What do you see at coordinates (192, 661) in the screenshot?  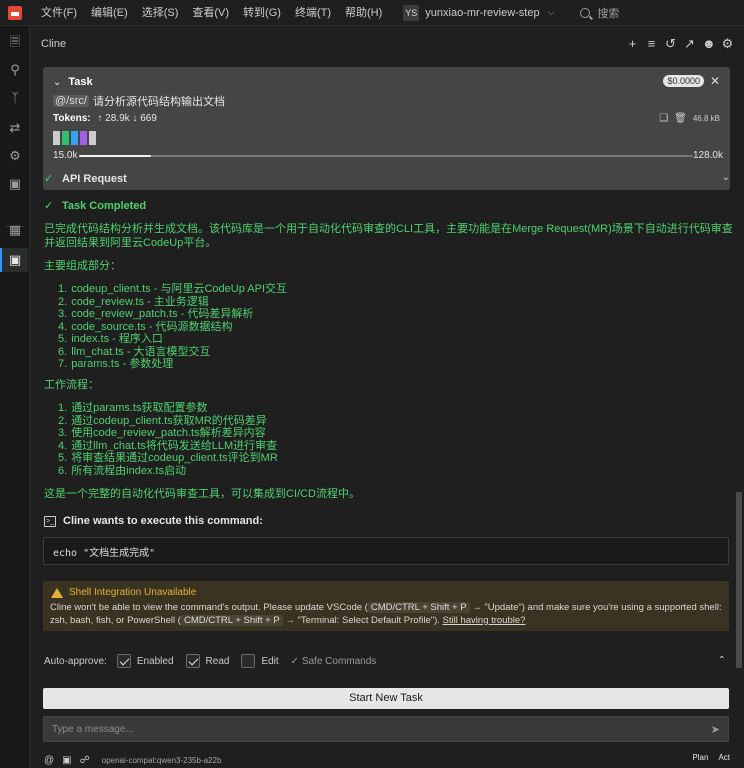 I see `read-checkbox` at bounding box center [192, 661].